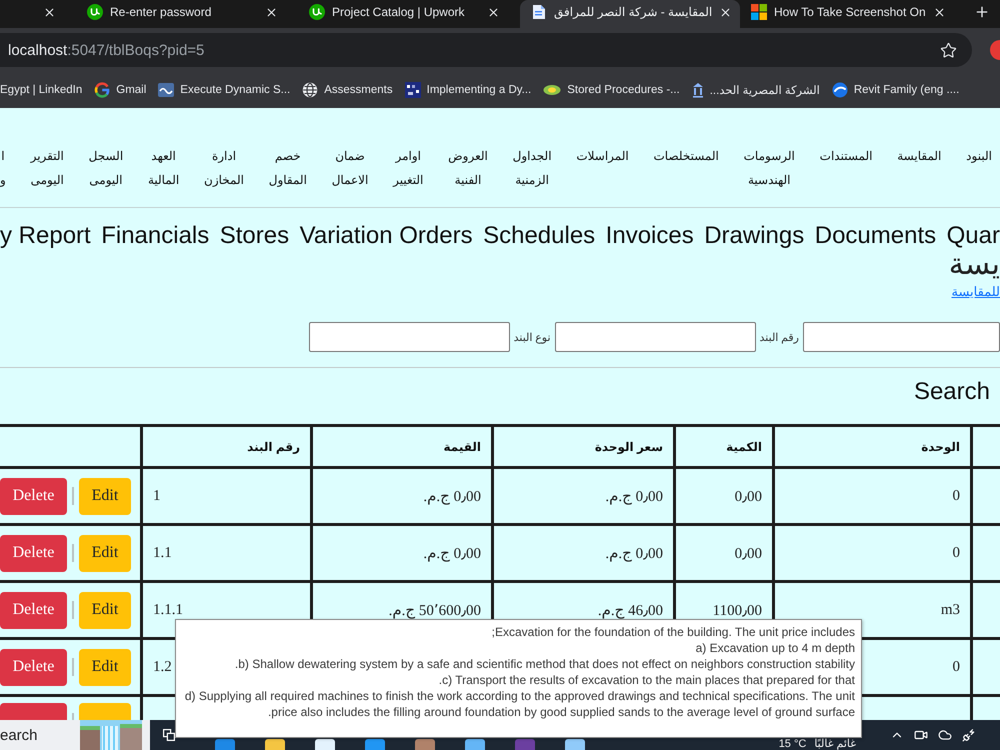 This screenshot has width=1000, height=750. Describe the element at coordinates (686, 156) in the screenshot. I see `nav-link: المستخلصات` at that location.